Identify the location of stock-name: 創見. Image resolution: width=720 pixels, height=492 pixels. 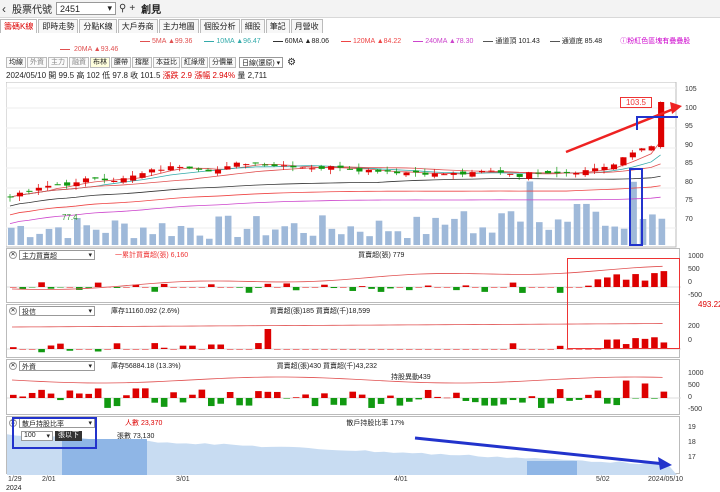
(151, 10).